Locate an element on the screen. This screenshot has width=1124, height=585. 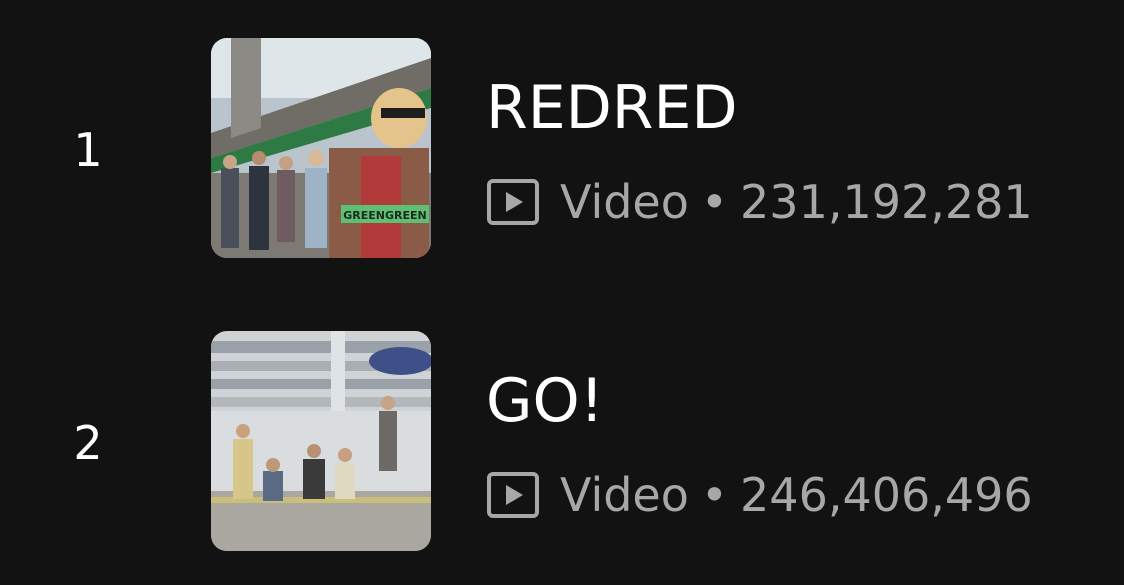
view-count: 231,192,281 is located at coordinates (886, 202).